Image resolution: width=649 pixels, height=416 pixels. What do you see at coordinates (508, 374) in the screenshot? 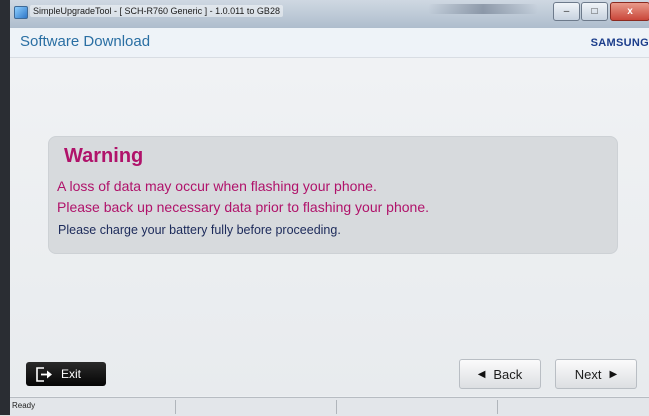
I see `back-label: Back` at bounding box center [508, 374].